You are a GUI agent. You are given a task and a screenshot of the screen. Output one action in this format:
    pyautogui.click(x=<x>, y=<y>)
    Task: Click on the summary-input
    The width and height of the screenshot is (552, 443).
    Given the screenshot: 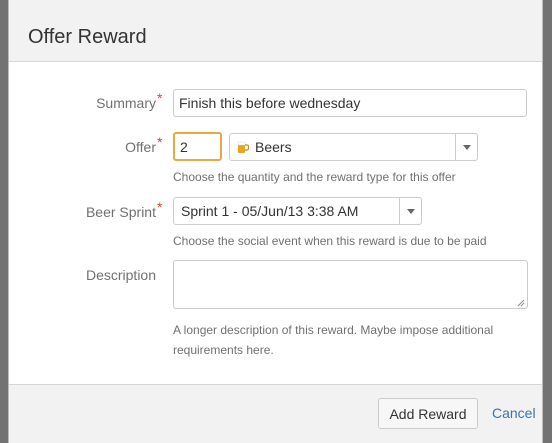 What is the action you would take?
    pyautogui.click(x=350, y=103)
    